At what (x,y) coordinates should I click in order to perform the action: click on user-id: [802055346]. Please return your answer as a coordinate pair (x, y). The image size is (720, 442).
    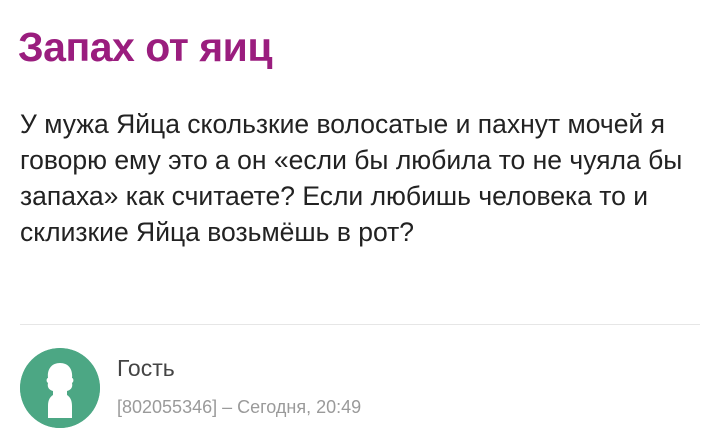
    Looking at the image, I should click on (167, 407).